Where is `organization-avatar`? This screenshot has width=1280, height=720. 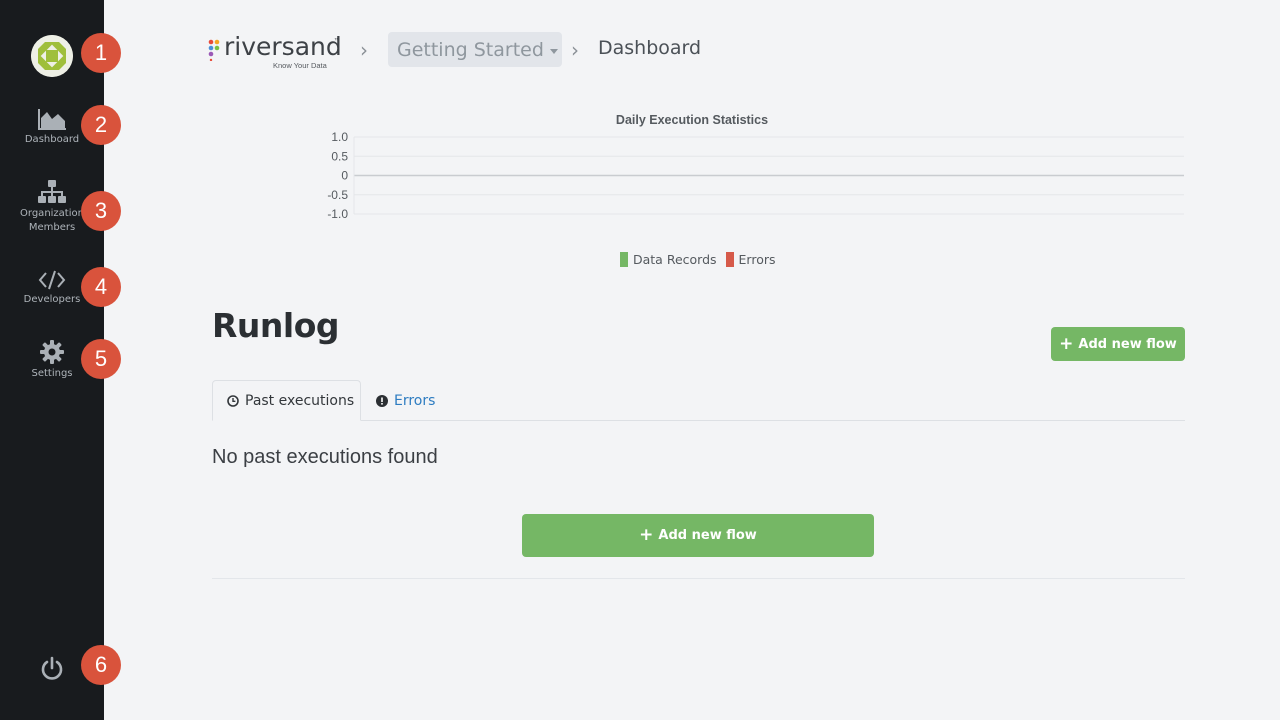 organization-avatar is located at coordinates (52, 56).